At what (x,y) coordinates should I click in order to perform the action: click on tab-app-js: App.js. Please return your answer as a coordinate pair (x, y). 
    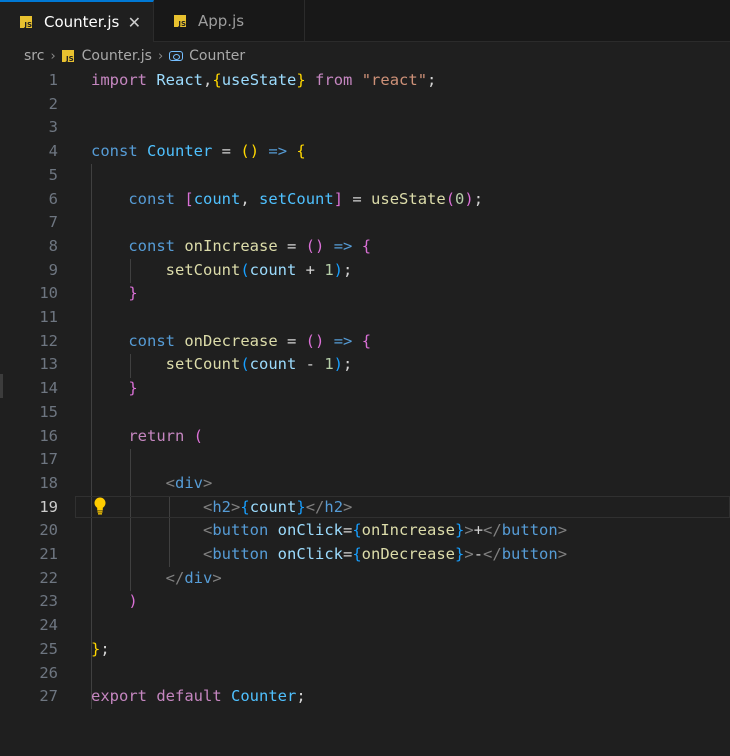
    Looking at the image, I should click on (229, 21).